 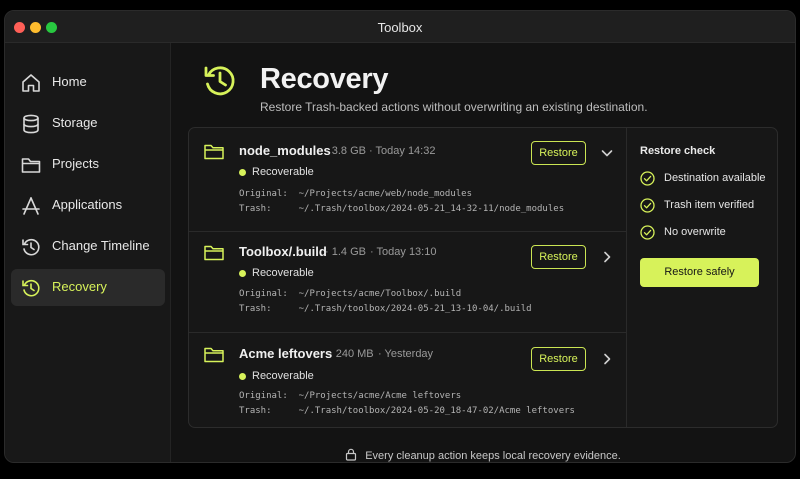 What do you see at coordinates (31, 83) in the screenshot?
I see `home-icon` at bounding box center [31, 83].